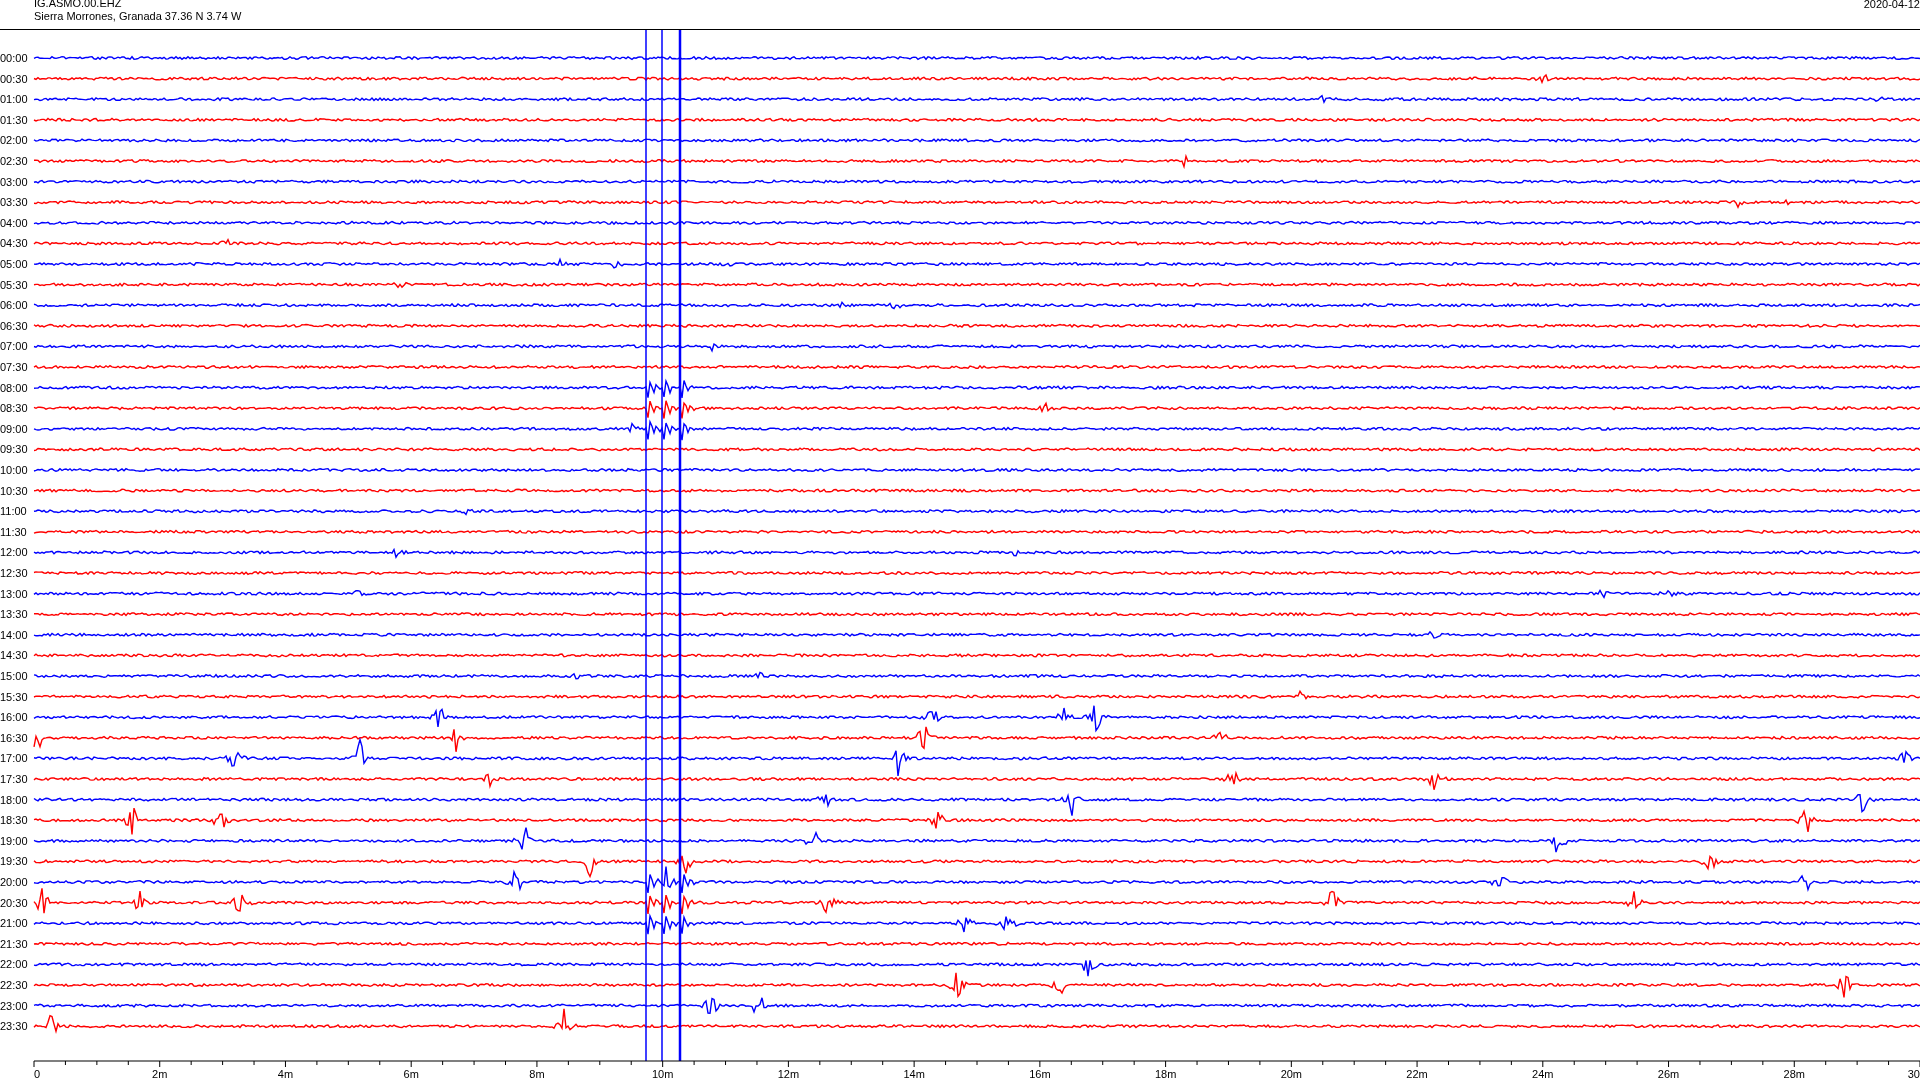 This screenshot has width=1920, height=1080. What do you see at coordinates (14, 696) in the screenshot?
I see `time-label: 15:30` at bounding box center [14, 696].